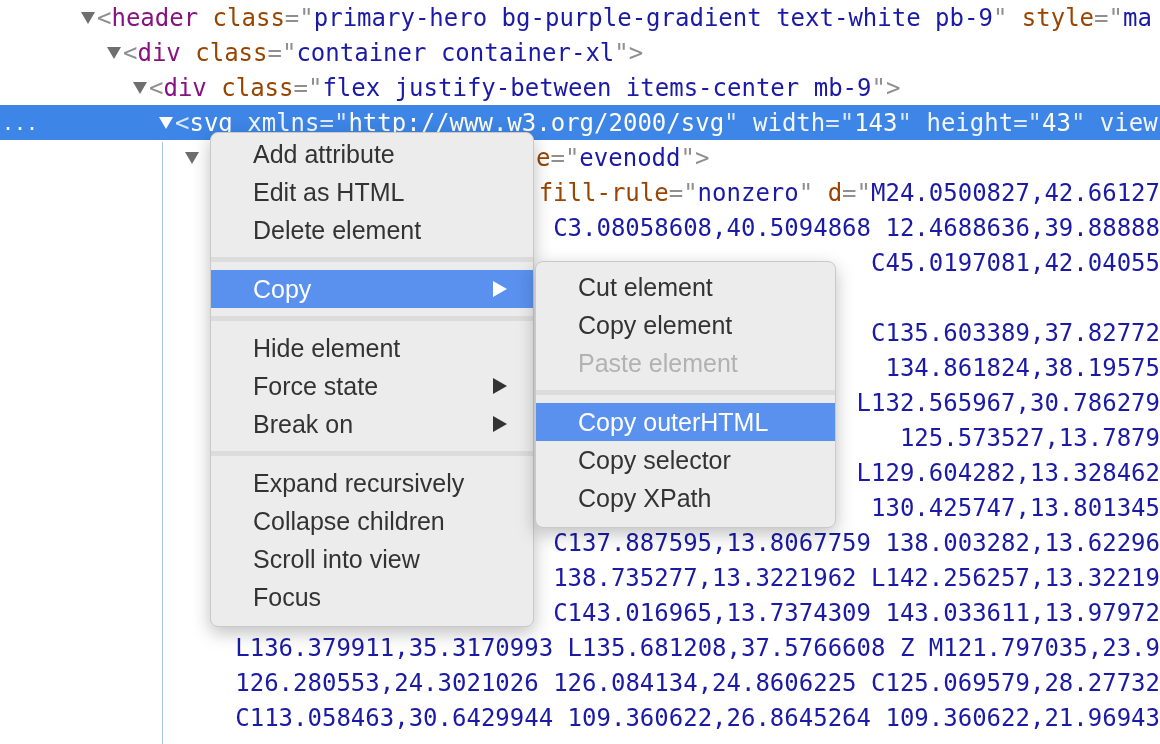  I want to click on code-line: 125.573527,13.7879, so click(1029, 437).